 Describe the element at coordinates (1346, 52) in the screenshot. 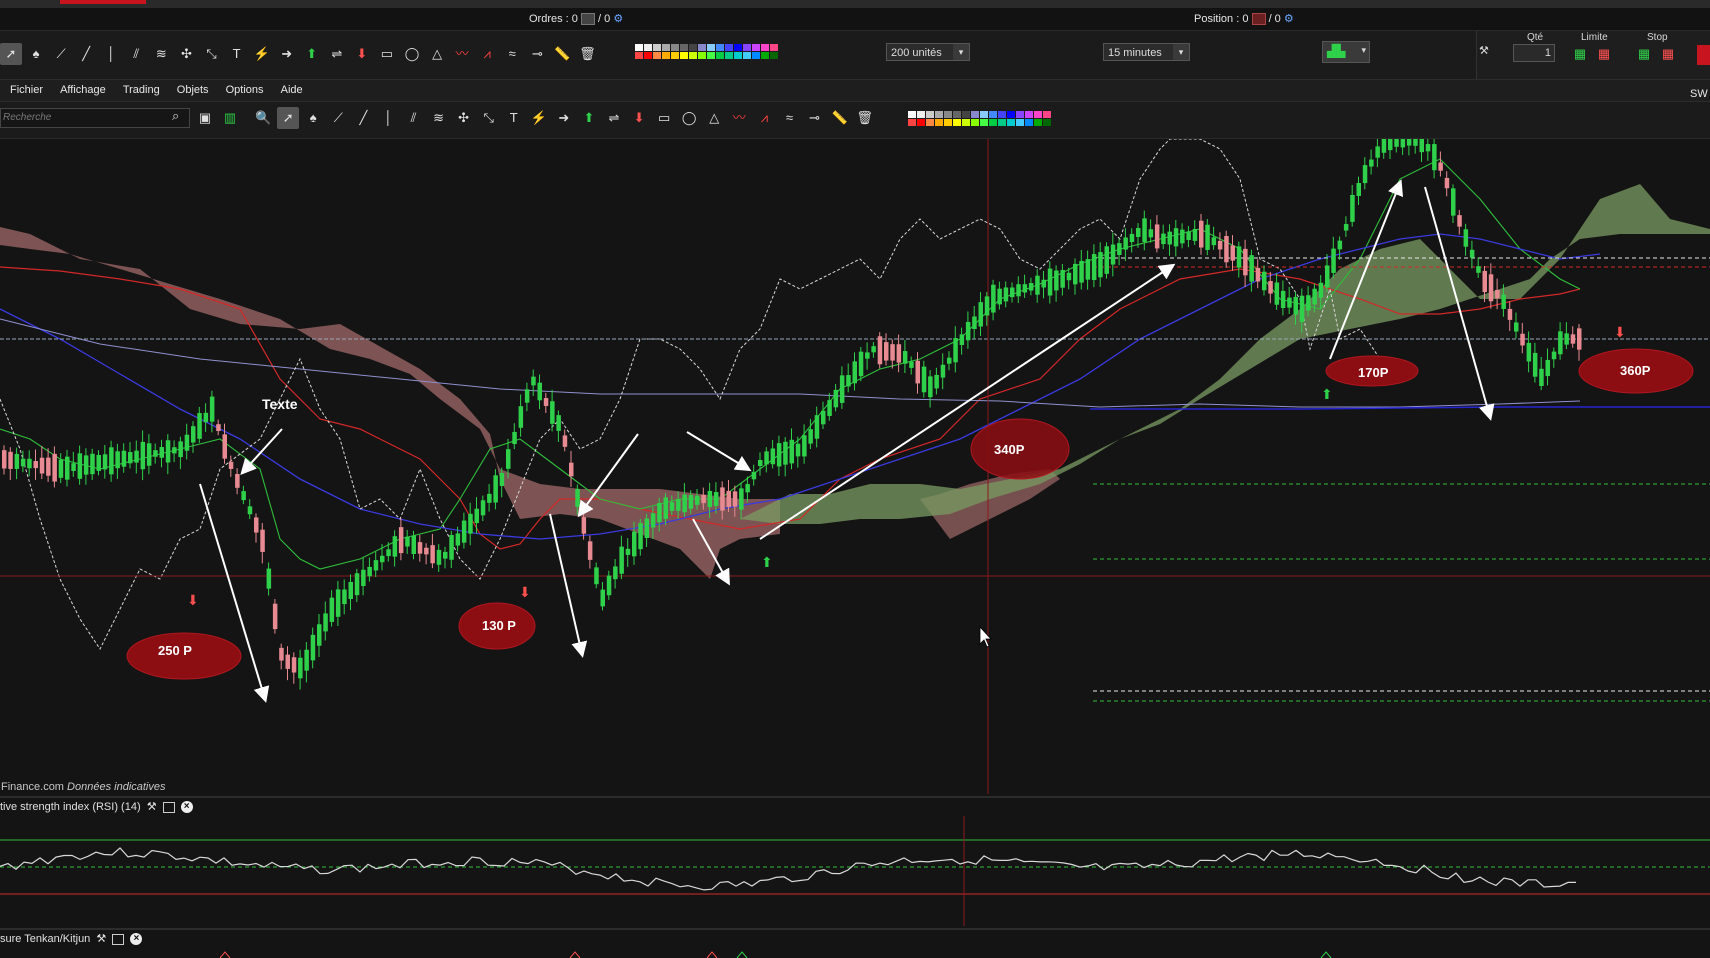

I see `chart-type-button: ▟▙ ▾` at that location.